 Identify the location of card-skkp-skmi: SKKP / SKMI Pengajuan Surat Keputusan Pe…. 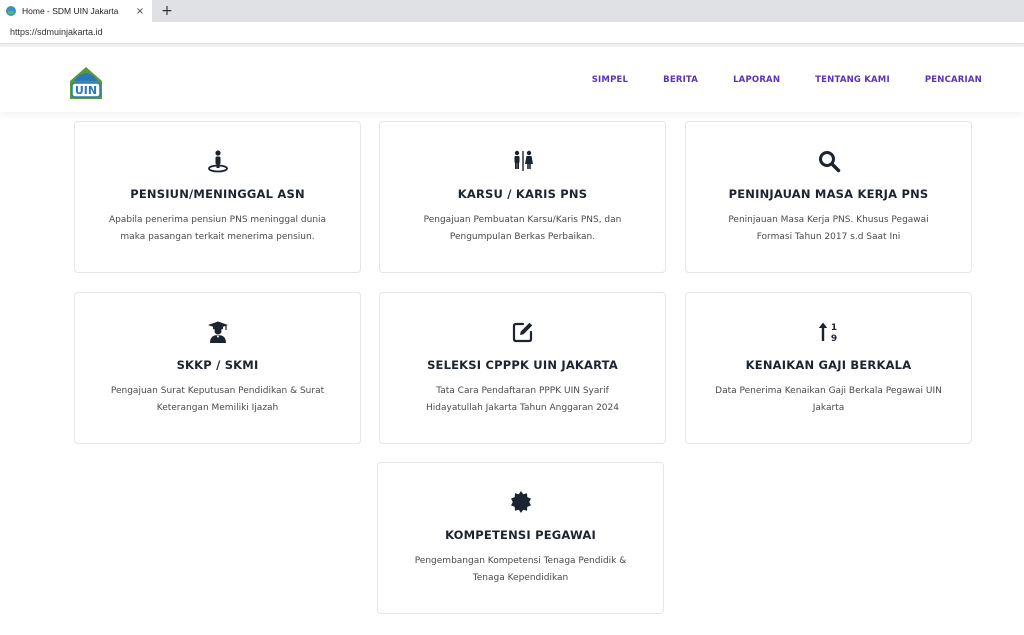
(217, 368).